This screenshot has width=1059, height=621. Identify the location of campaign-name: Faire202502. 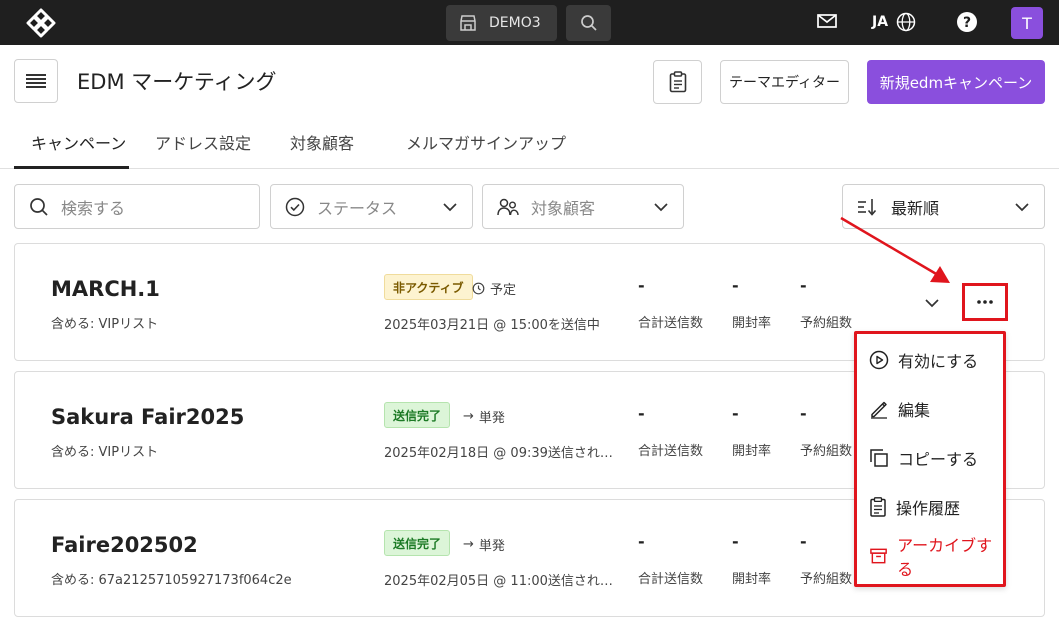
(124, 545).